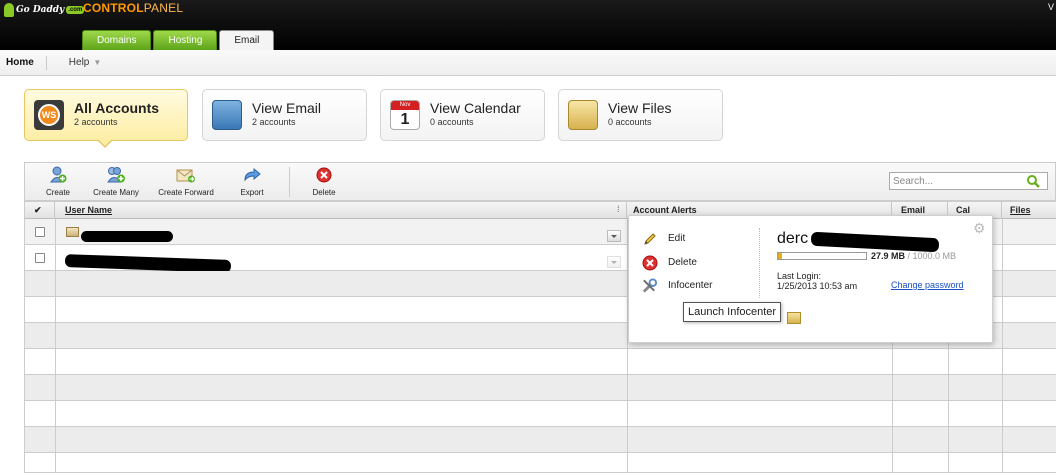  Describe the element at coordinates (690, 285) in the screenshot. I see `infocenter-label: Infocenter` at that location.